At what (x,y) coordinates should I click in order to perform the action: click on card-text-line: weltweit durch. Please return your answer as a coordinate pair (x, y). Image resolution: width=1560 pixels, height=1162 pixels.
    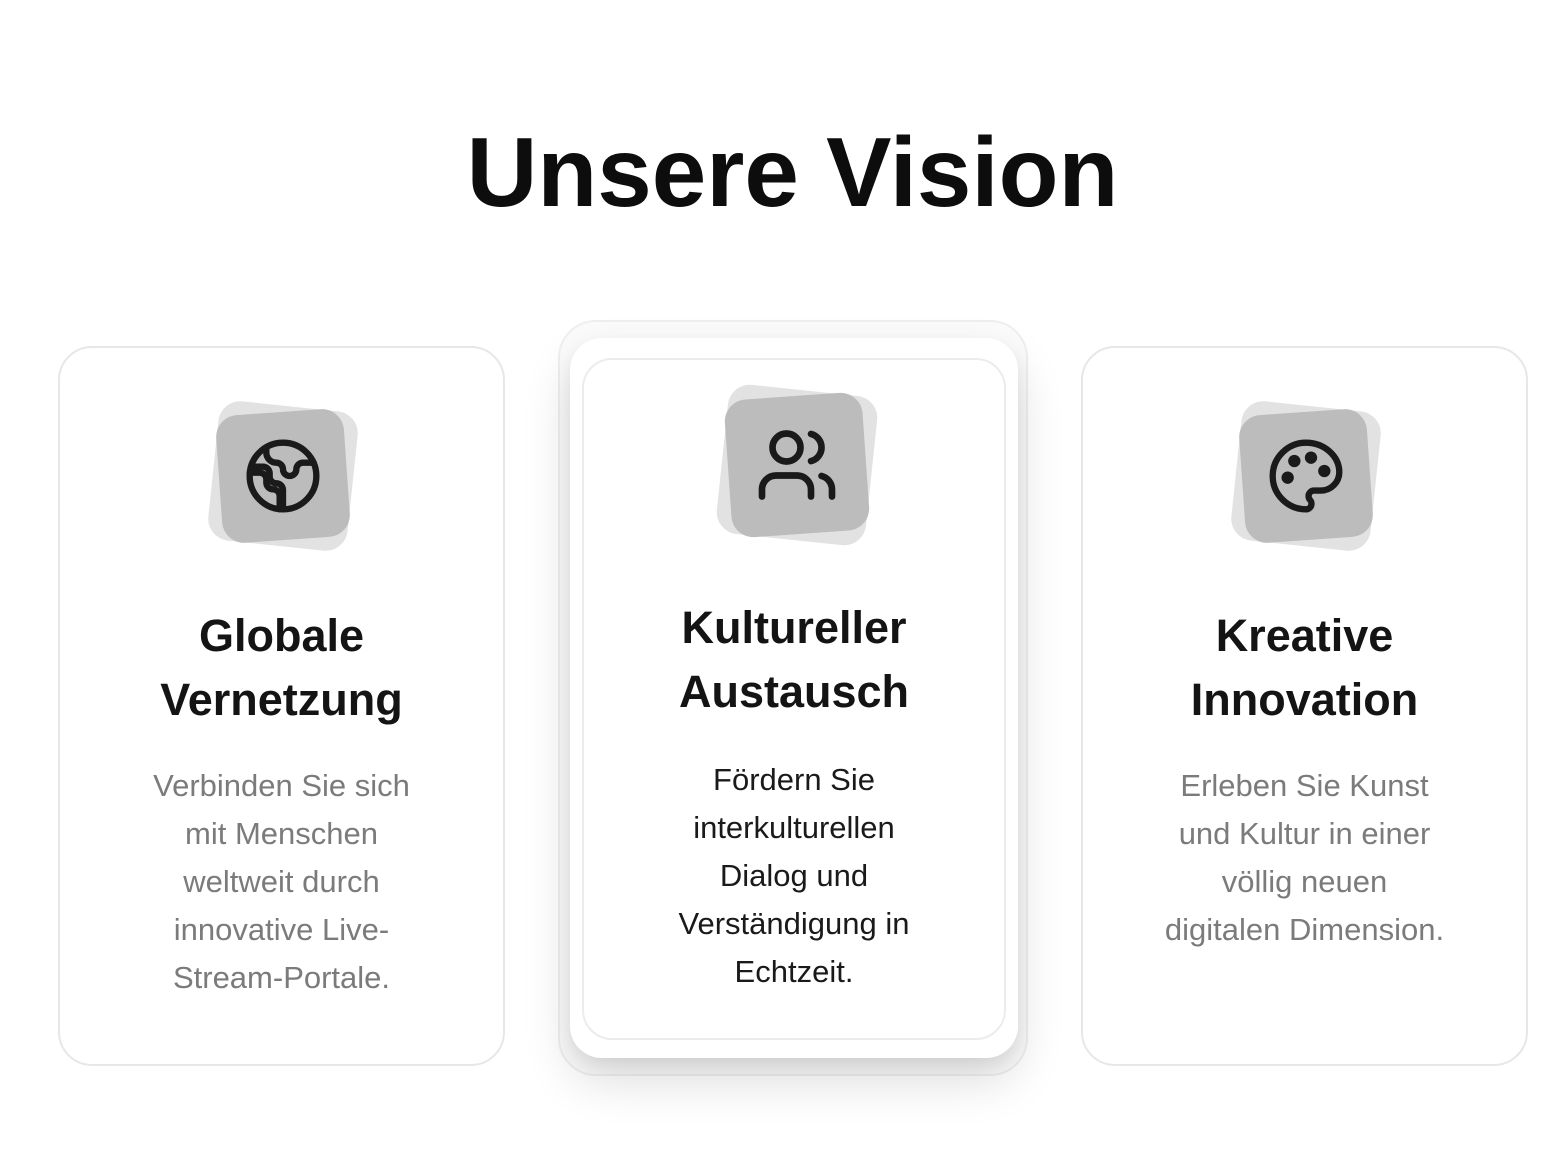
    Looking at the image, I should click on (281, 881).